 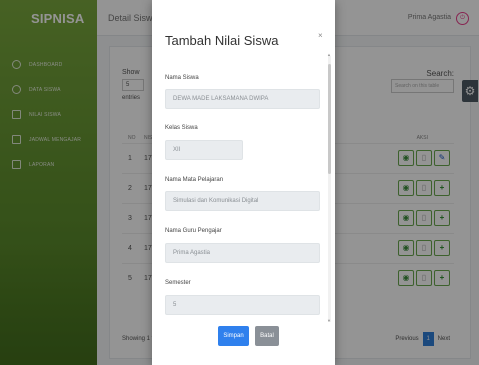 What do you see at coordinates (204, 150) in the screenshot?
I see `class-field: XII` at bounding box center [204, 150].